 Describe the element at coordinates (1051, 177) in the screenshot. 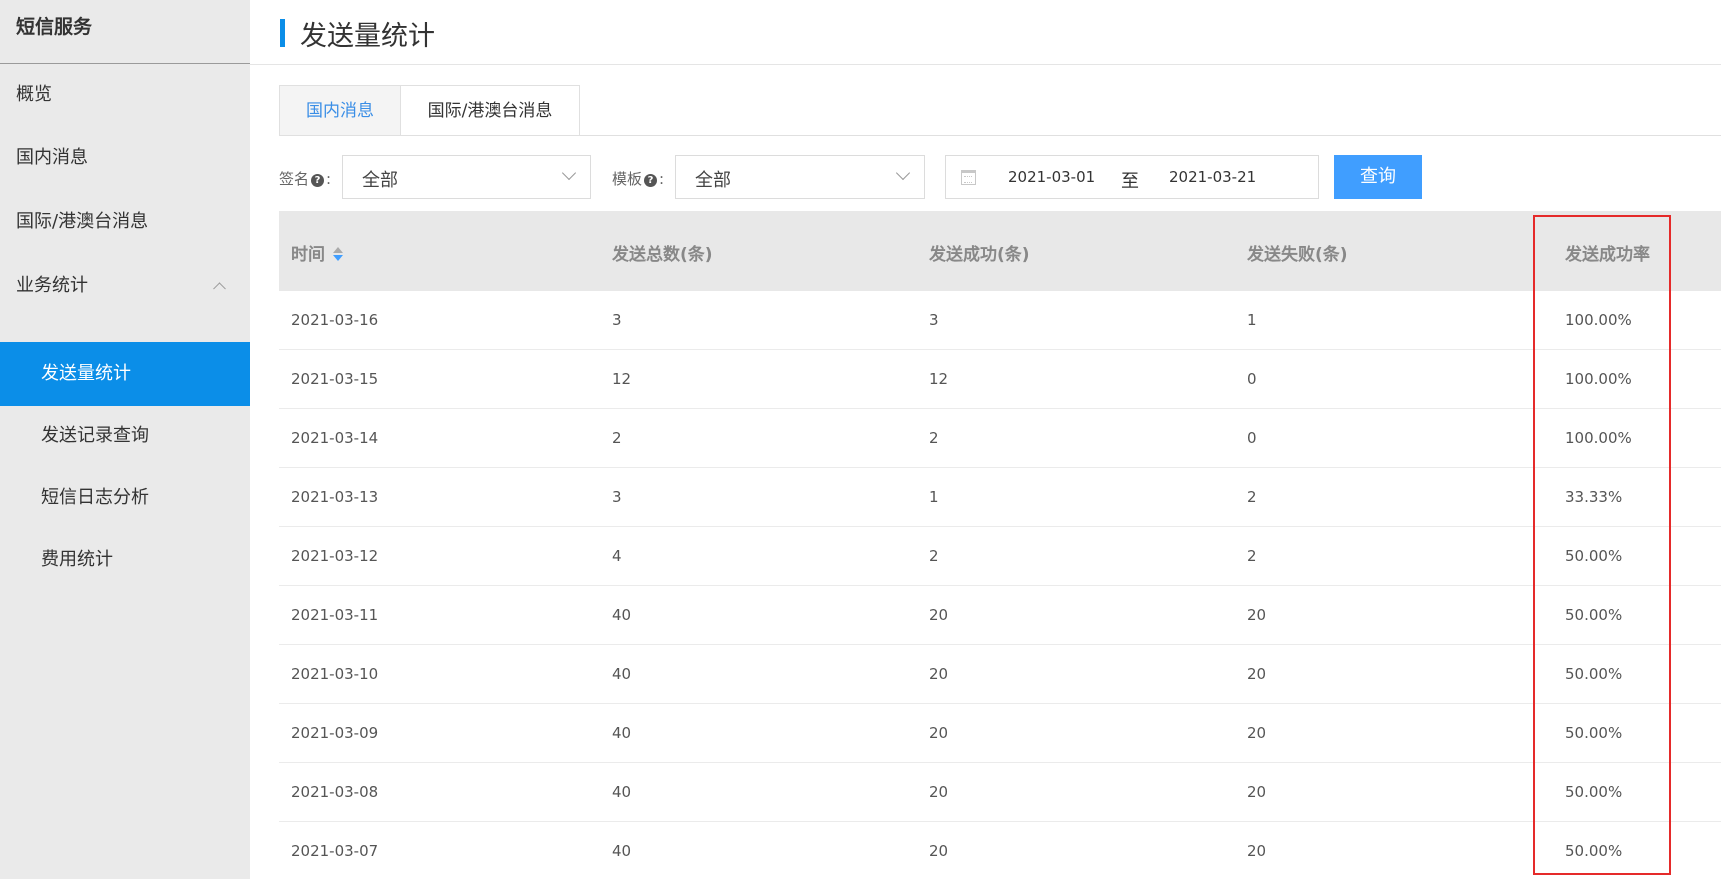

I see `date-start: 2021-03-01` at that location.